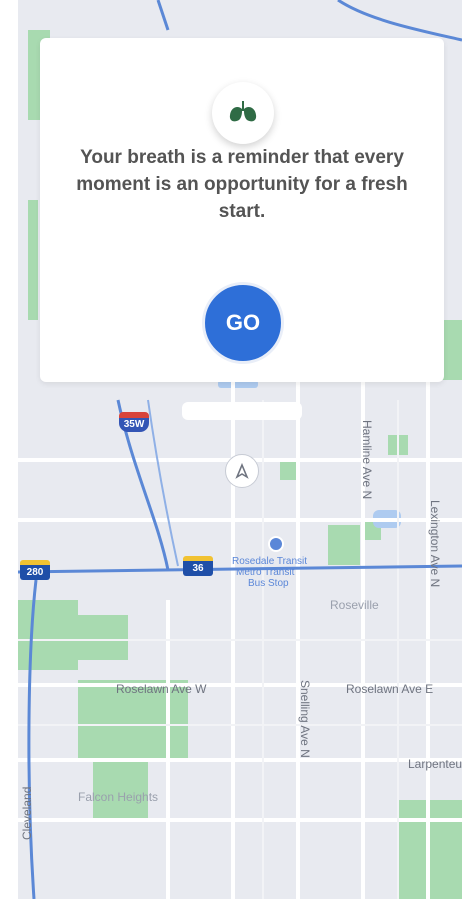 The width and height of the screenshot is (462, 899). Describe the element at coordinates (118, 797) in the screenshot. I see `neighborhood-label: Falcon Heights` at that location.